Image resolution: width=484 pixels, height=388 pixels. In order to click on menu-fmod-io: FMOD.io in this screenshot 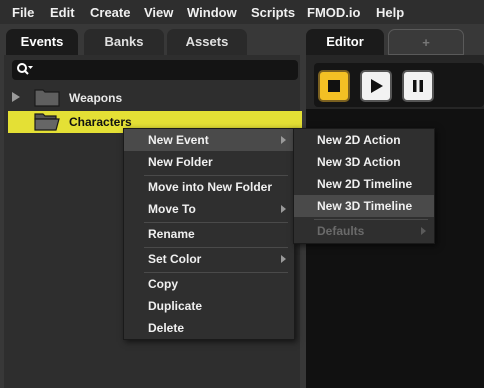, I will do `click(333, 12)`.